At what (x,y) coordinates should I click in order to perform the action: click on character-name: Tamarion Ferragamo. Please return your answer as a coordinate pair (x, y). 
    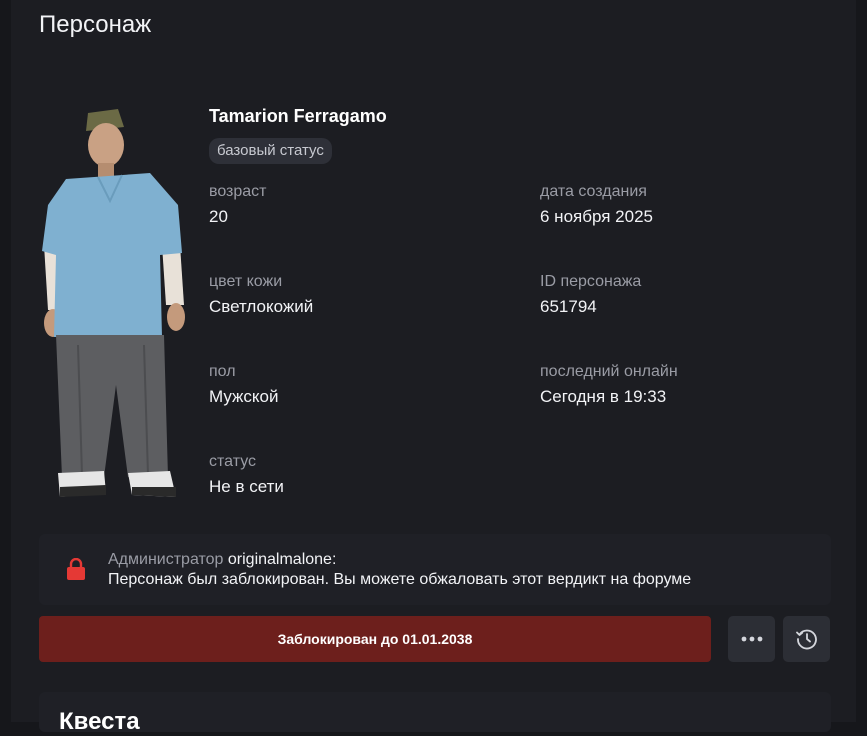
    Looking at the image, I should click on (298, 116).